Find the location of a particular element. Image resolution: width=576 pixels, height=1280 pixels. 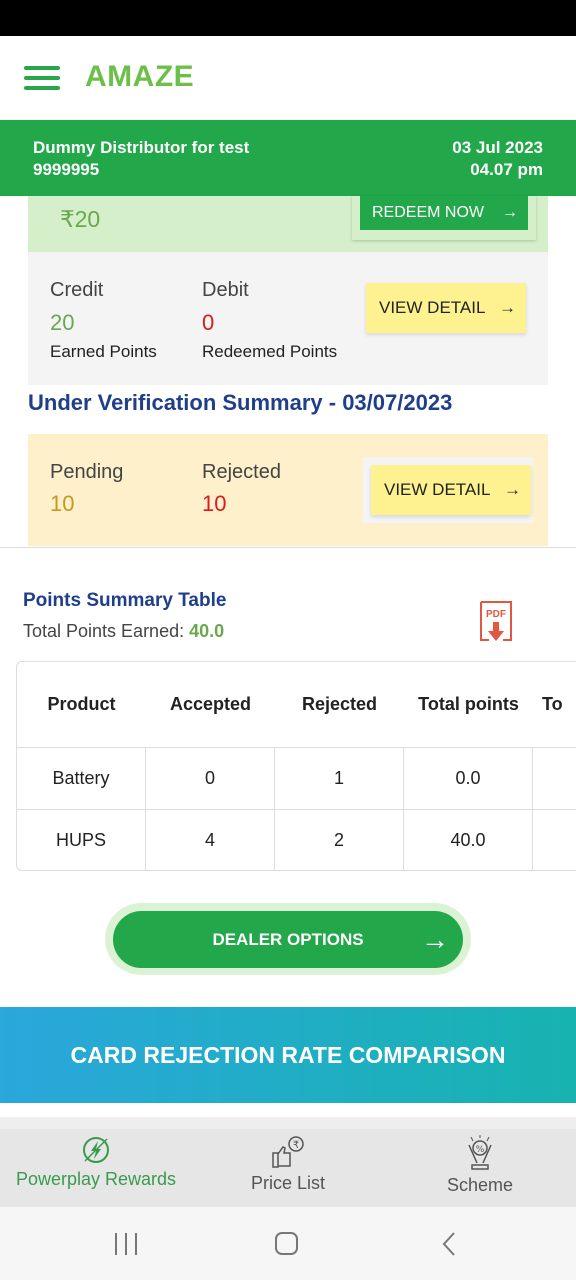

divider is located at coordinates (288, 547).